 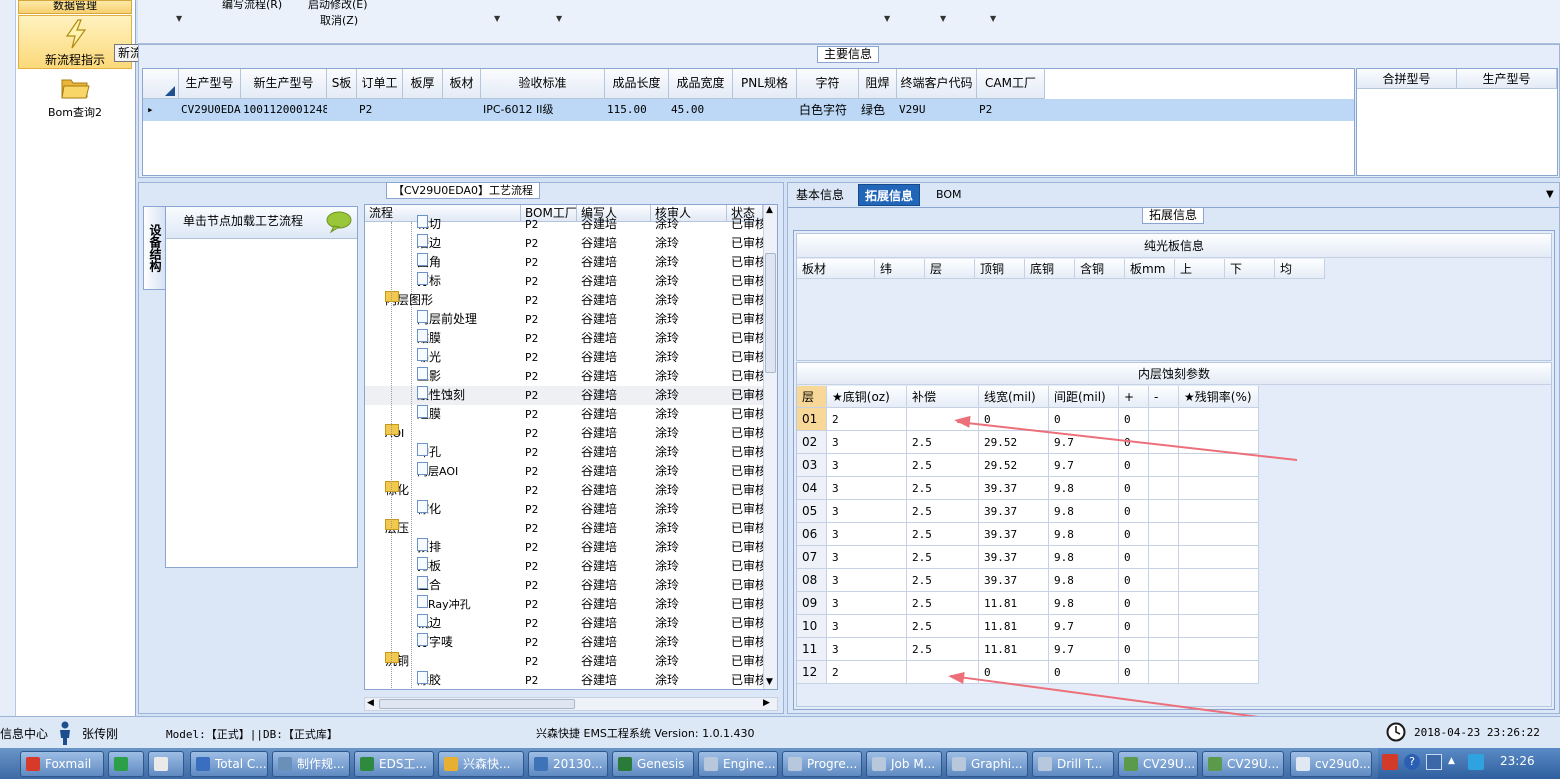 What do you see at coordinates (154, 248) in the screenshot?
I see `tab-device-structure: 设备结构` at bounding box center [154, 248].